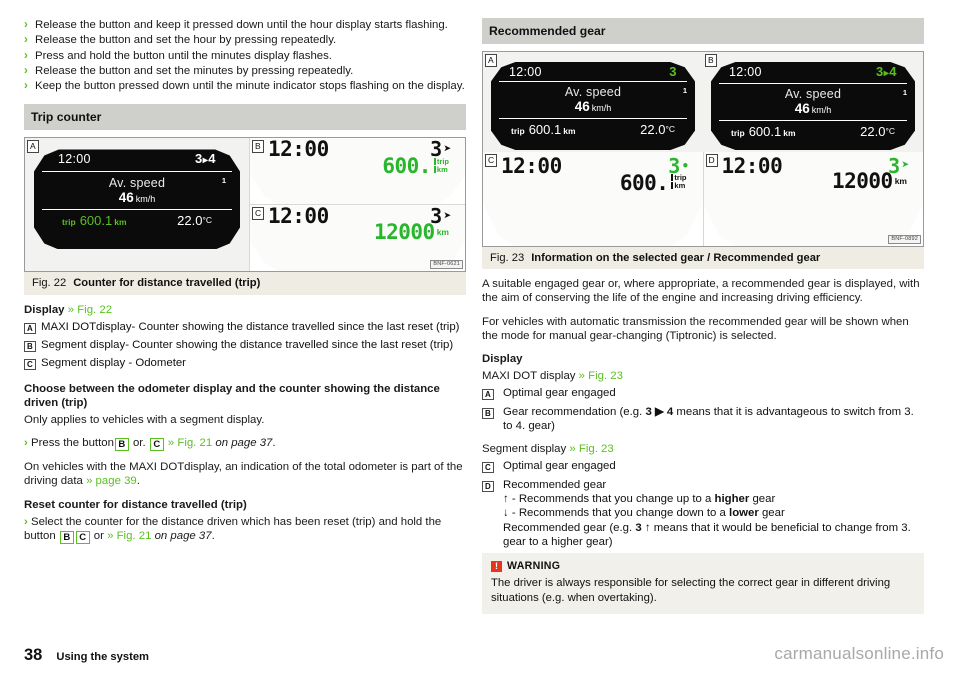 This screenshot has width=960, height=677. Describe the element at coordinates (137, 220) in the screenshot. I see `maxi-bottom-row: trip 600.1 km 22.0°C` at that location.